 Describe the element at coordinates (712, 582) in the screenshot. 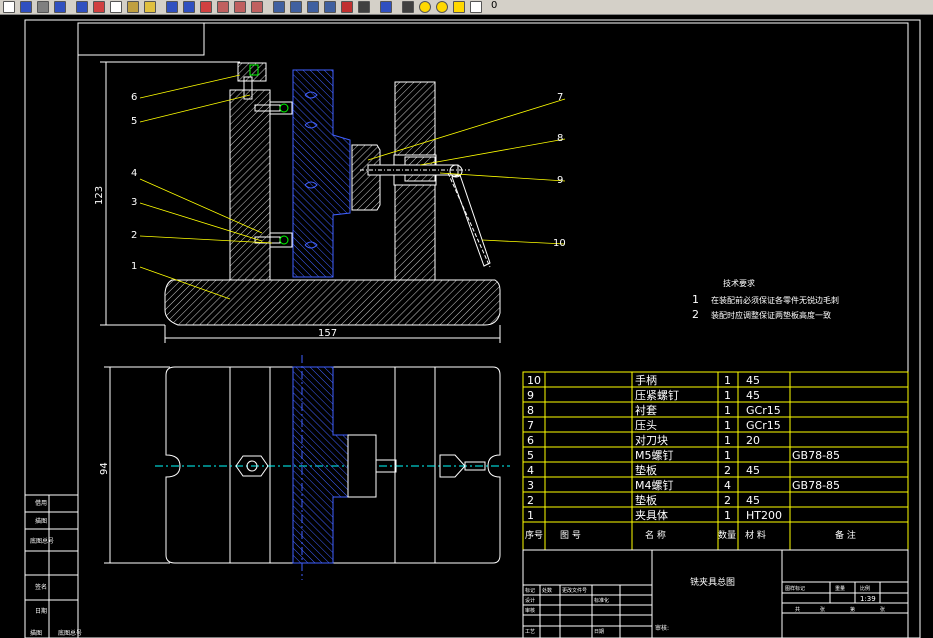

I see `drawing-title: 铣夹具总图` at that location.